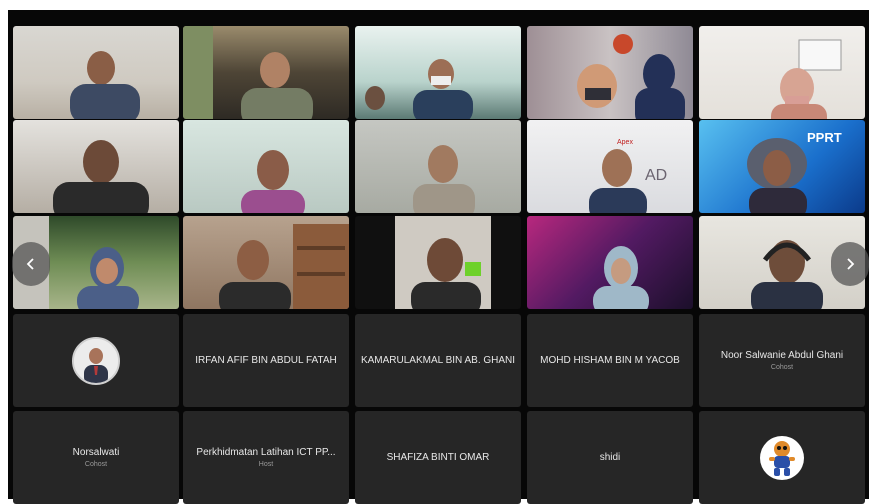  I want to click on participant-tile: MOHD HISHAM BIN M YACOB, so click(610, 360).